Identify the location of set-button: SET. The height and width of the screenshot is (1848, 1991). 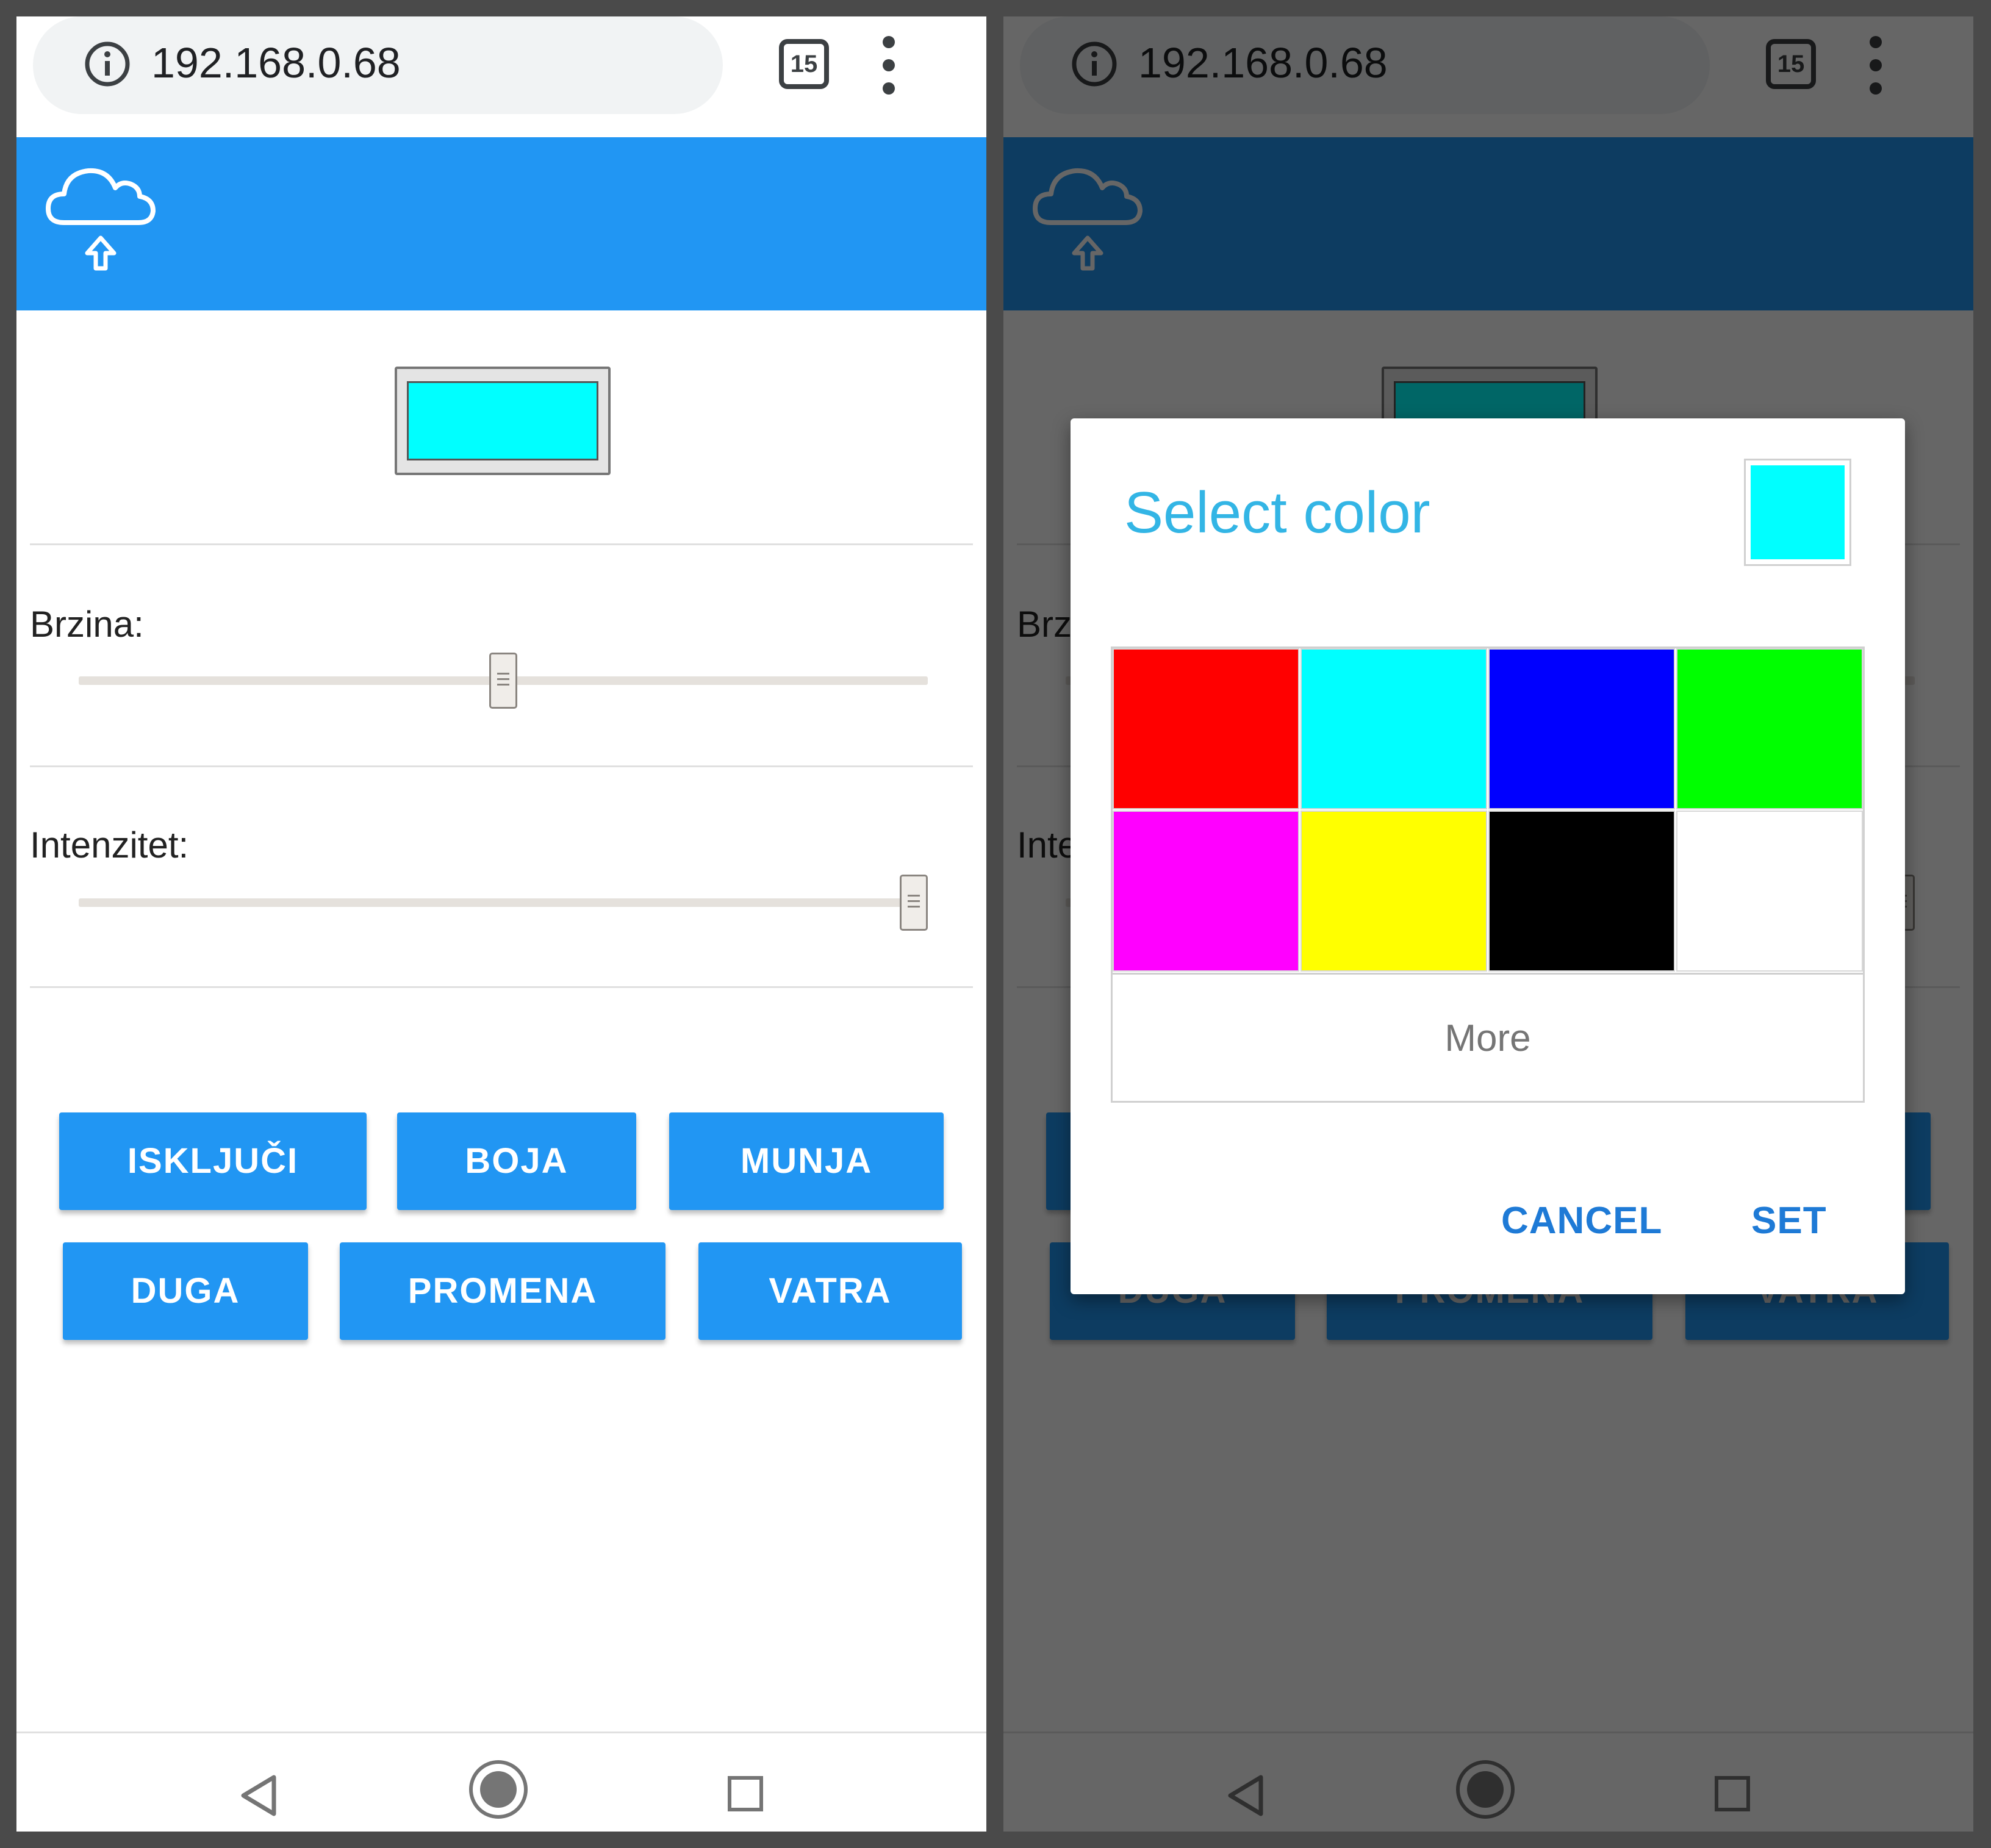
(1789, 1220).